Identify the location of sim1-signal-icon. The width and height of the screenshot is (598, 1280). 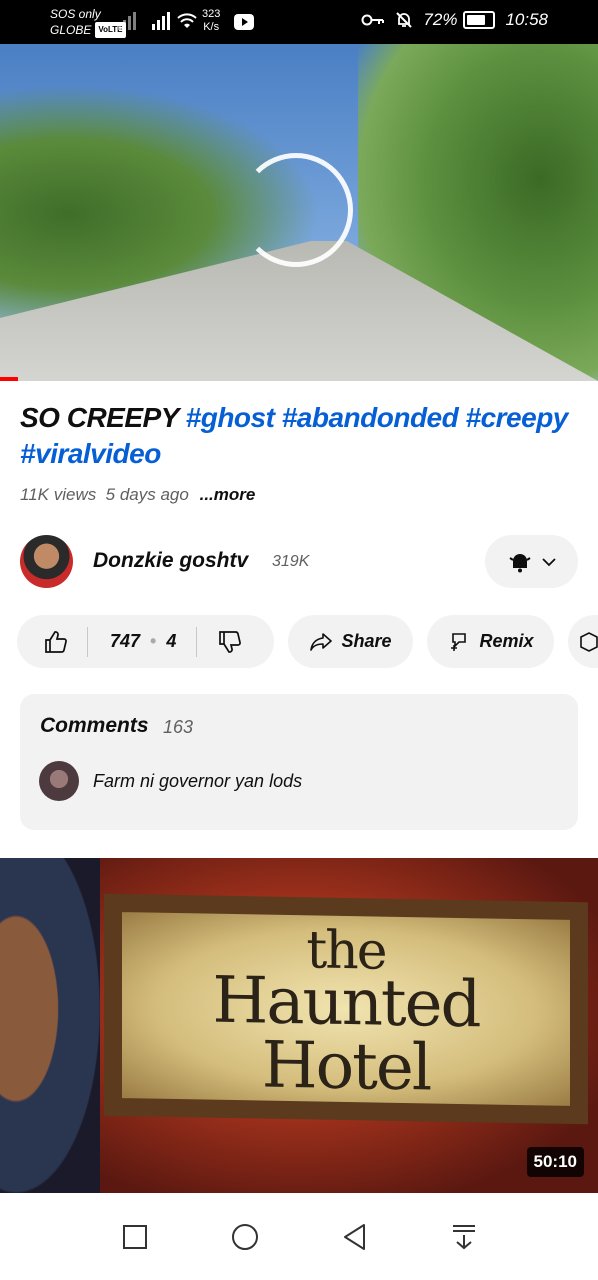
(127, 20).